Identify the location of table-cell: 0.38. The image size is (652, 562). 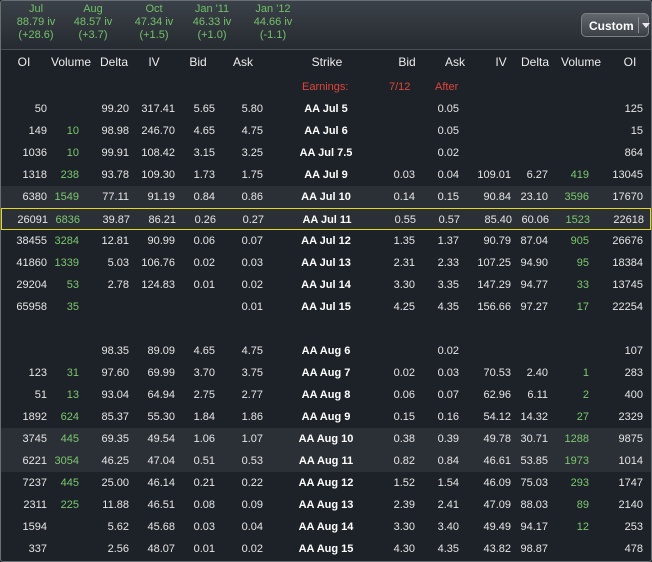
(404, 439).